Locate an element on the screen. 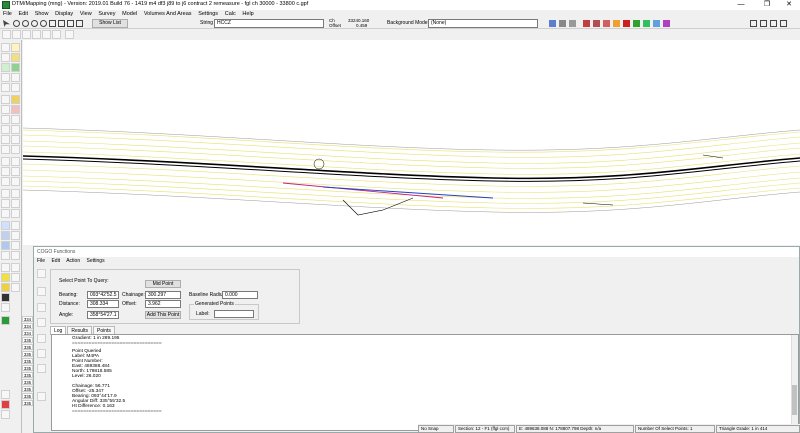 This screenshot has width=800, height=433. layer-icon is located at coordinates (5, 235).